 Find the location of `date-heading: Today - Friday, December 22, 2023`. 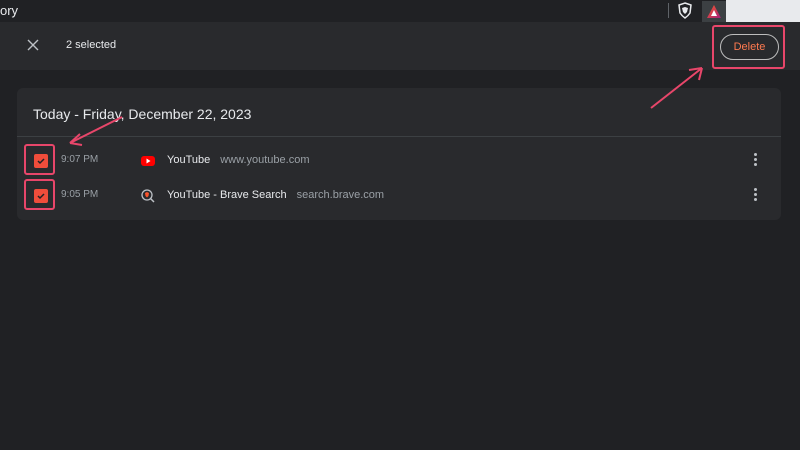

date-heading: Today - Friday, December 22, 2023 is located at coordinates (142, 114).